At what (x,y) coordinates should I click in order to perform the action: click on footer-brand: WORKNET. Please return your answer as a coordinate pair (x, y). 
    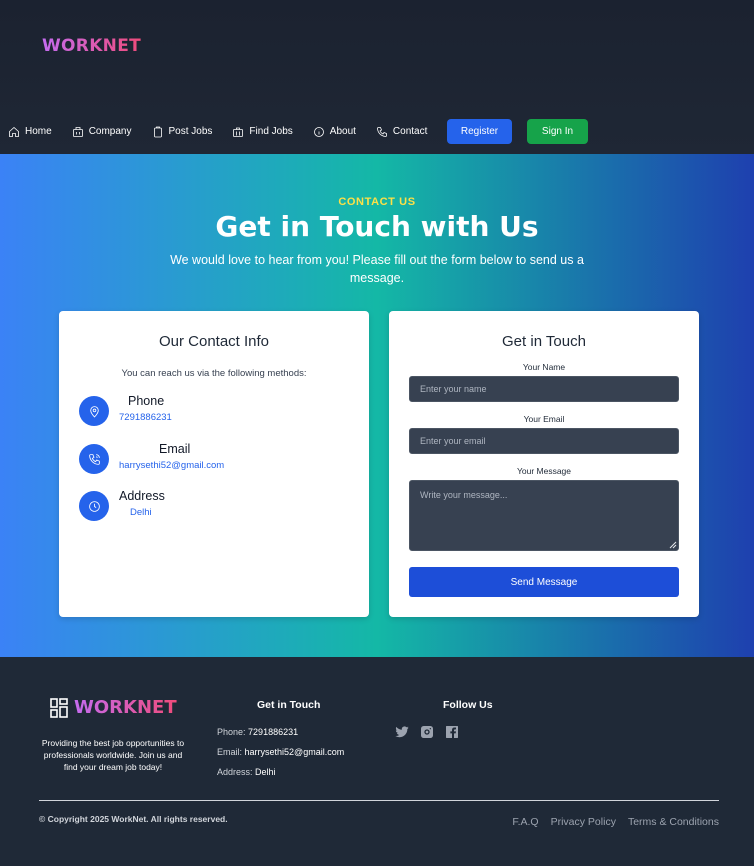
    Looking at the image, I should click on (113, 707).